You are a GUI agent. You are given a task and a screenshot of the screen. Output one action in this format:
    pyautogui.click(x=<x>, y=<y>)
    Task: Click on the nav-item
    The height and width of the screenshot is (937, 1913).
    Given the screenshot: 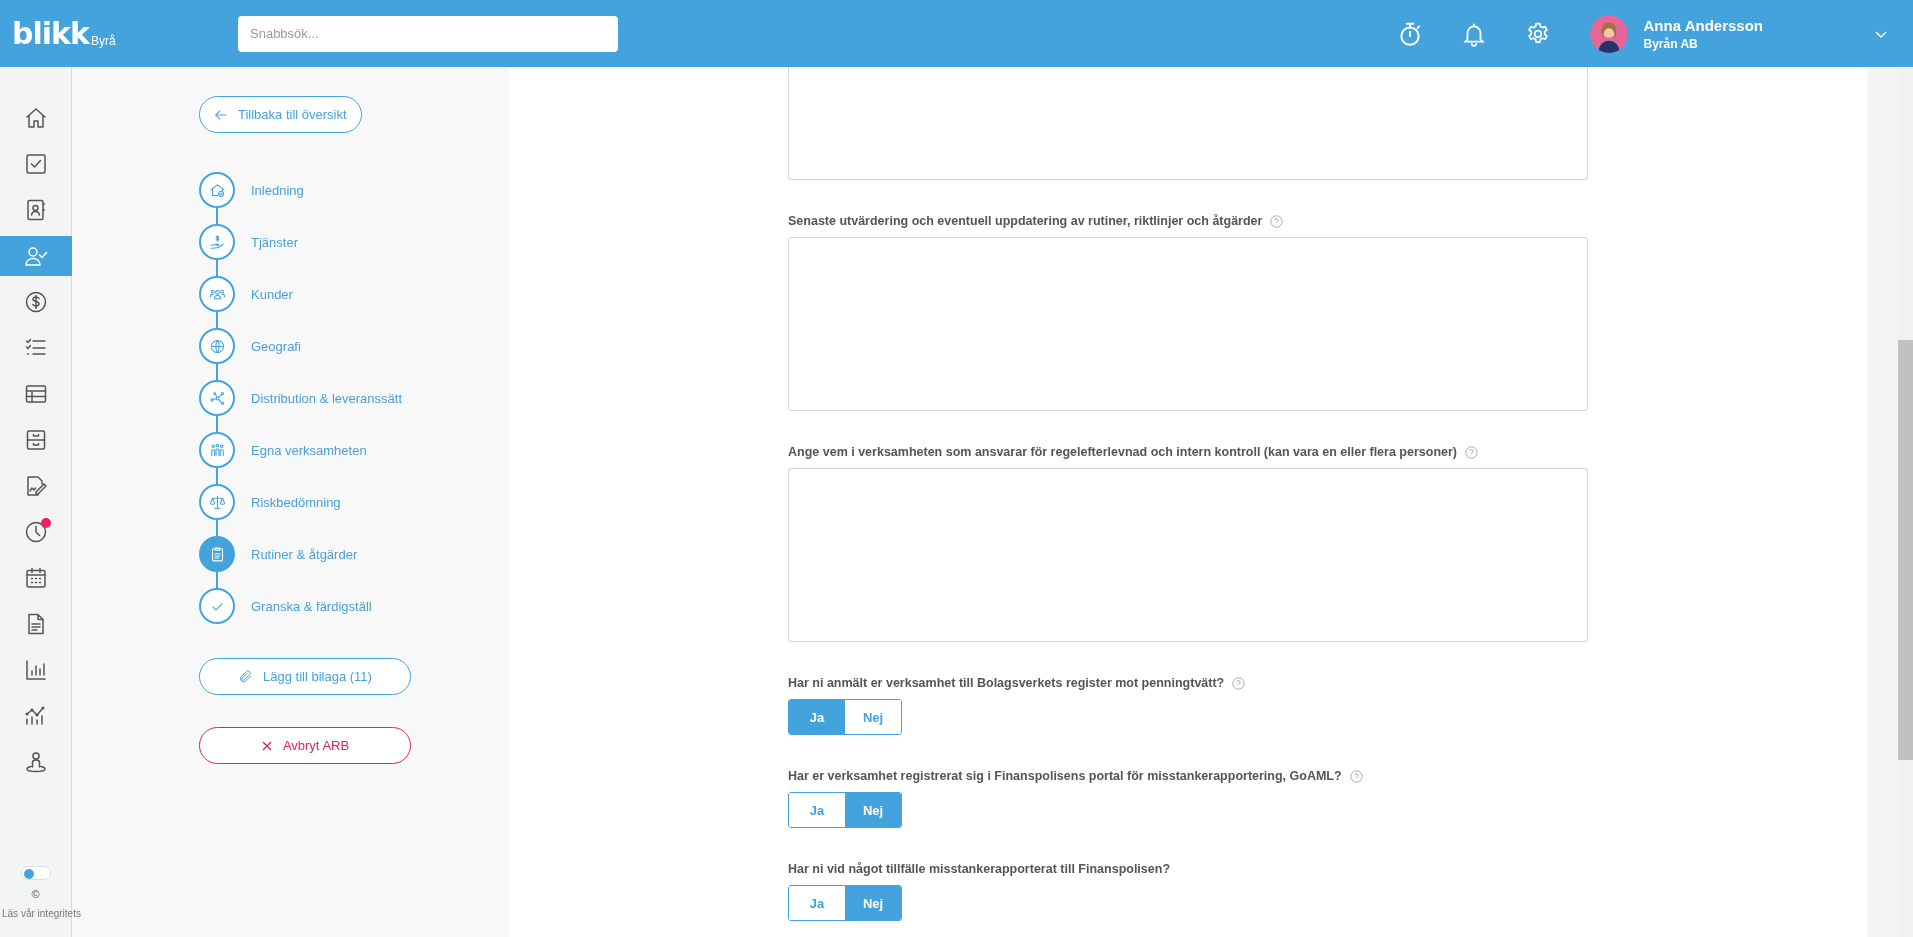 What is the action you would take?
    pyautogui.click(x=36, y=256)
    